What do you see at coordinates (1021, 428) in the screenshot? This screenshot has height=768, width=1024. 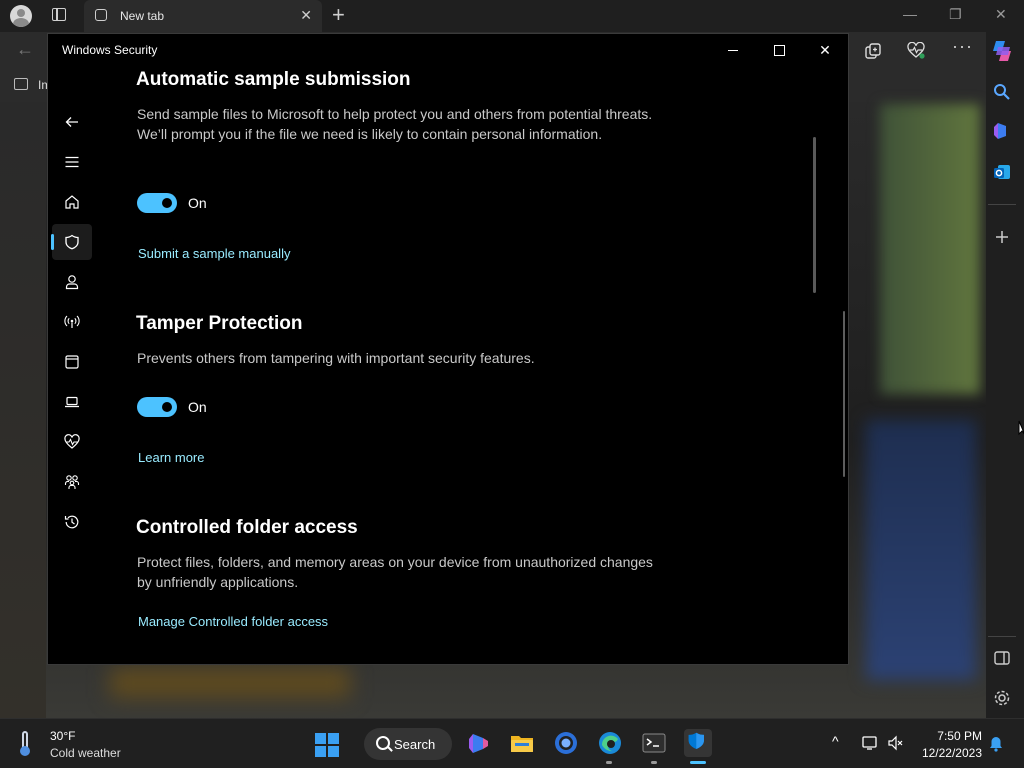 I see `mouse-cursor-icon` at bounding box center [1021, 428].